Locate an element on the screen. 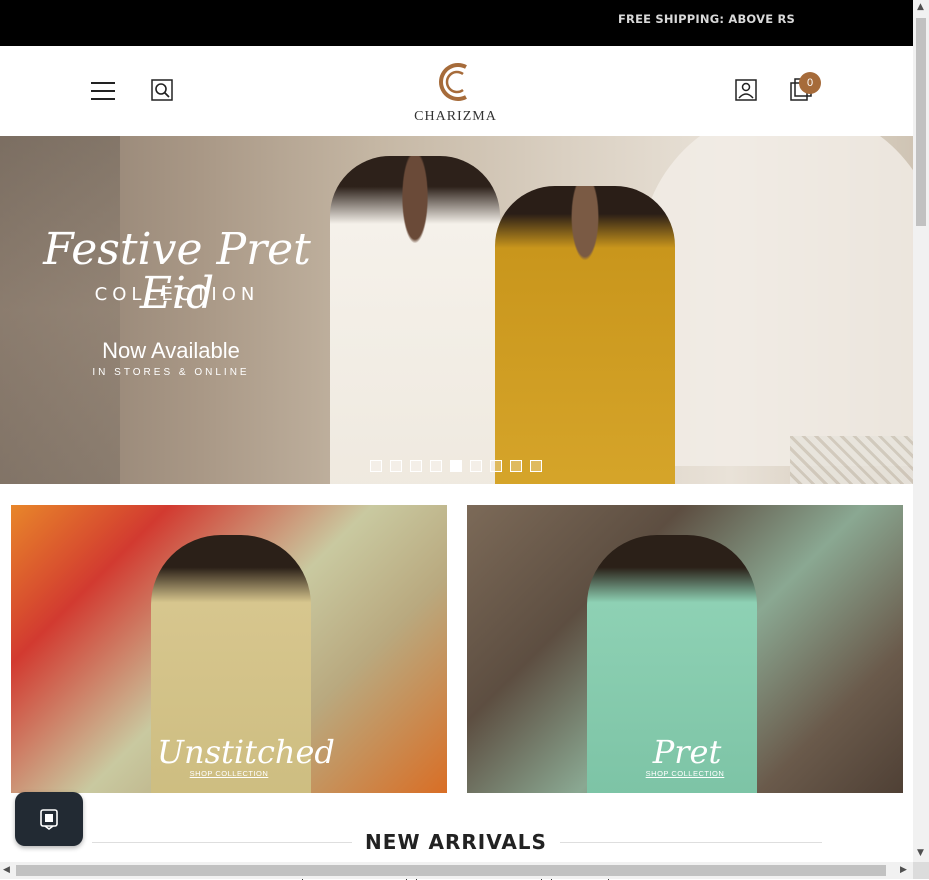  chat-button is located at coordinates (49, 819).